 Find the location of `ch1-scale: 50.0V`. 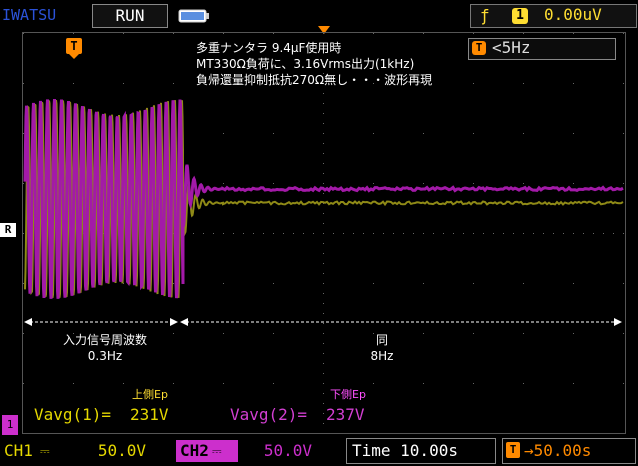

ch1-scale: 50.0V is located at coordinates (106, 451).